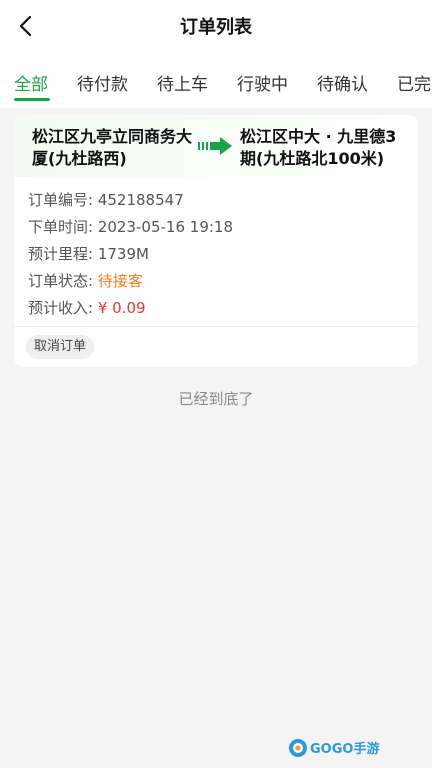  I want to click on order-number-value: 452188547, so click(140, 200).